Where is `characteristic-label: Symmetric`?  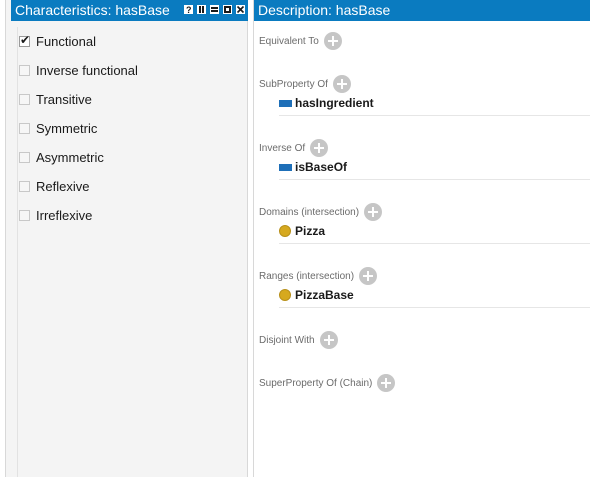 characteristic-label: Symmetric is located at coordinates (67, 128).